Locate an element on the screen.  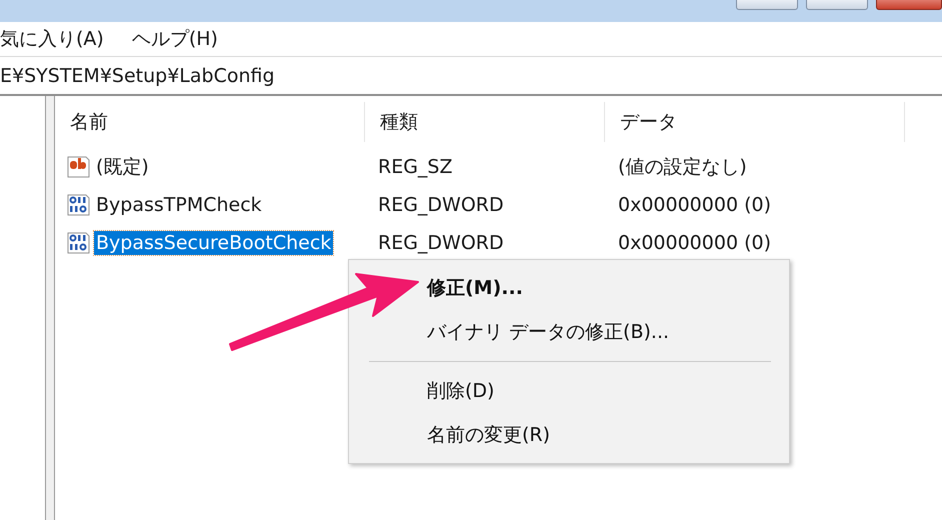
menu-item: 名前の変更(R) is located at coordinates (569, 435).